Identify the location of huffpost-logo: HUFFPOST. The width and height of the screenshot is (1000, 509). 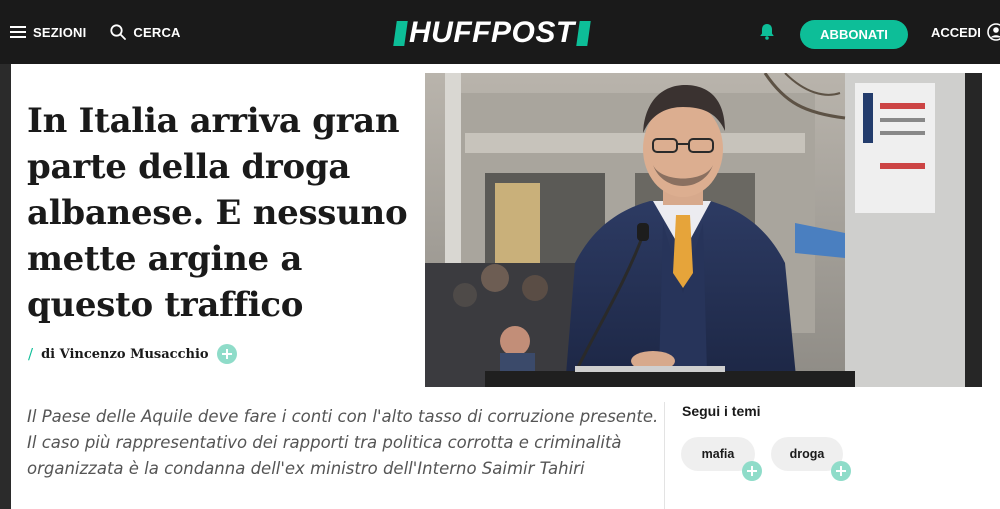
(492, 32).